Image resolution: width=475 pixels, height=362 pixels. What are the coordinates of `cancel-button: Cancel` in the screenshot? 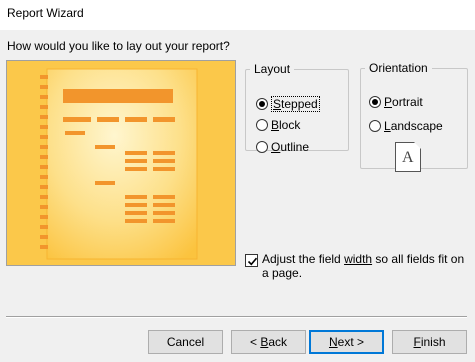 It's located at (185, 342).